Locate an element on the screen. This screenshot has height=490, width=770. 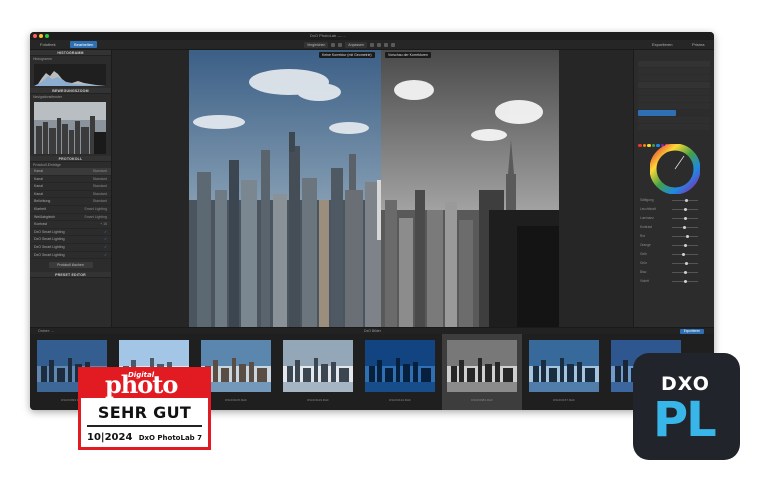
crop-icon is located at coordinates (371, 44).